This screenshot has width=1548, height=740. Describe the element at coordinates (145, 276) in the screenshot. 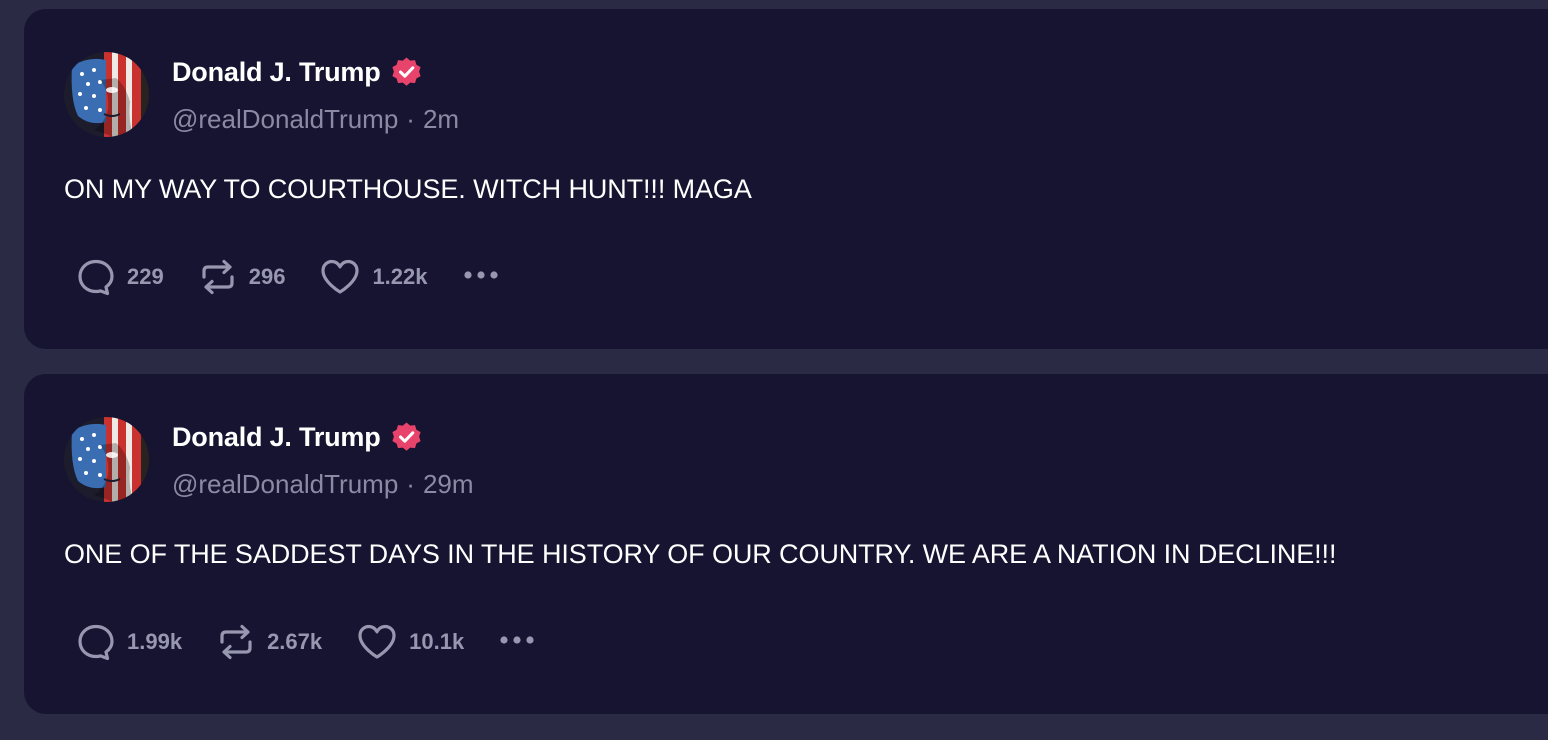

I see `reply-count: 229` at that location.